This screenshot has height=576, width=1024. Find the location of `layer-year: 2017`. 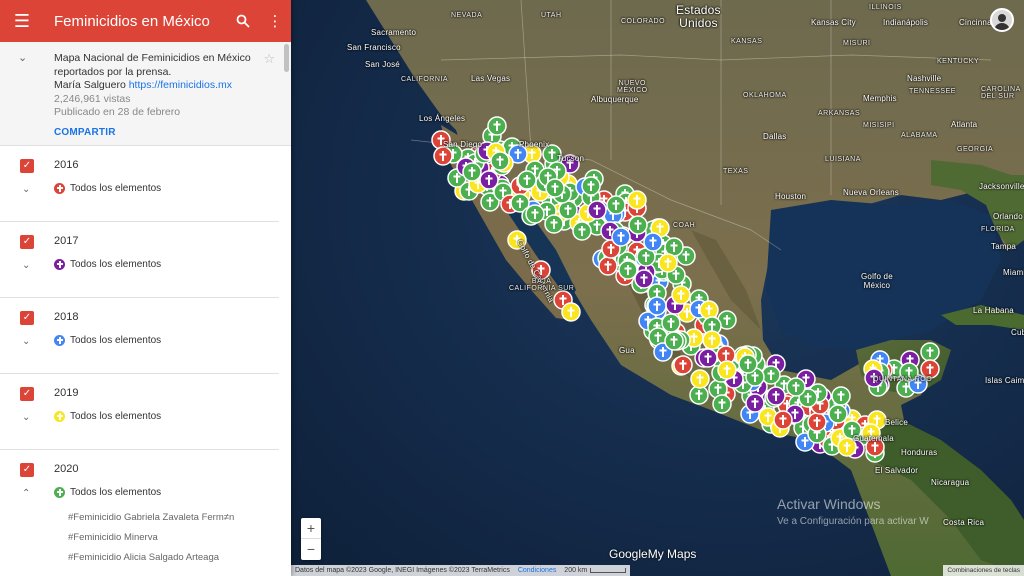

layer-year: 2017 is located at coordinates (66, 241).